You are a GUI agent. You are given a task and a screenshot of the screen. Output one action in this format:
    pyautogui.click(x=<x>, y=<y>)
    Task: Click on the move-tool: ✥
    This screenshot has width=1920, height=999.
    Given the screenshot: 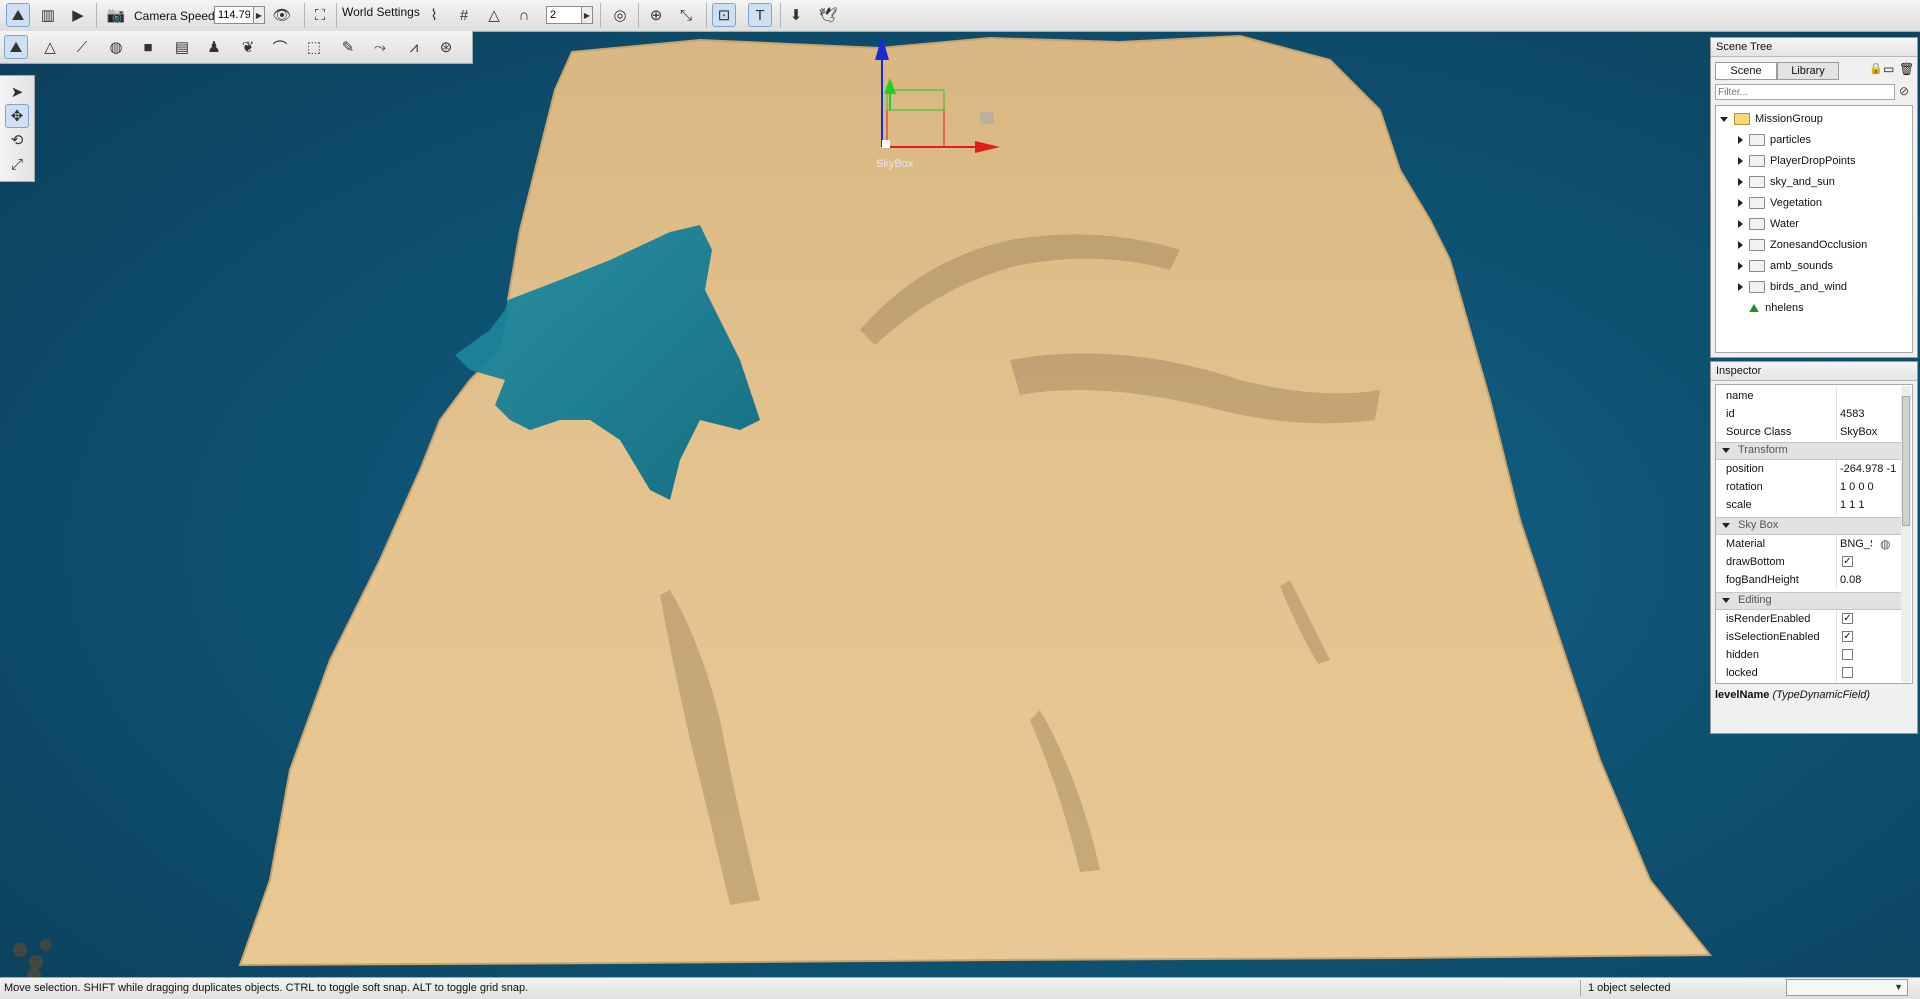 What is the action you would take?
    pyautogui.click(x=17, y=116)
    